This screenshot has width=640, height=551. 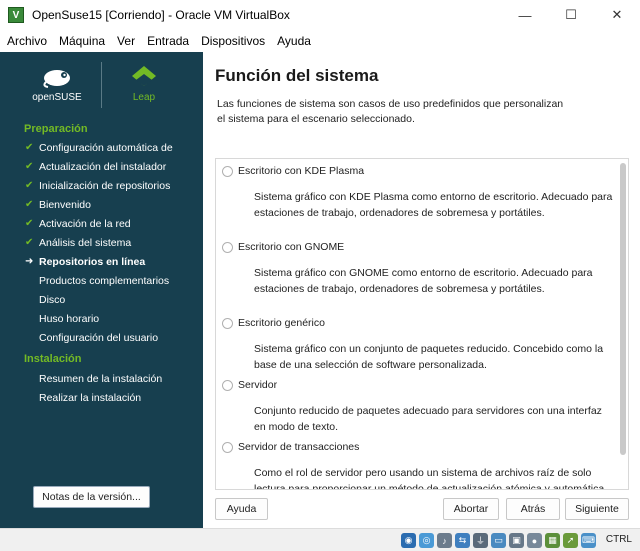 What do you see at coordinates (168, 41) in the screenshot?
I see `menu-entrada: Entrada` at bounding box center [168, 41].